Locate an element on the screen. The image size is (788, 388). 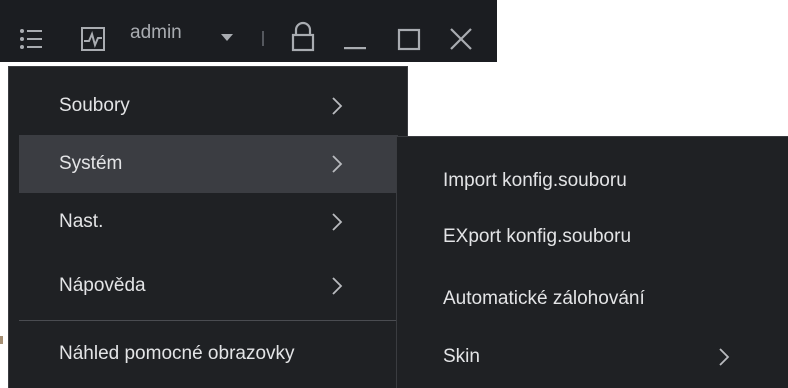
submenu-item-export-config: EXport konfig.souboru is located at coordinates (592, 237).